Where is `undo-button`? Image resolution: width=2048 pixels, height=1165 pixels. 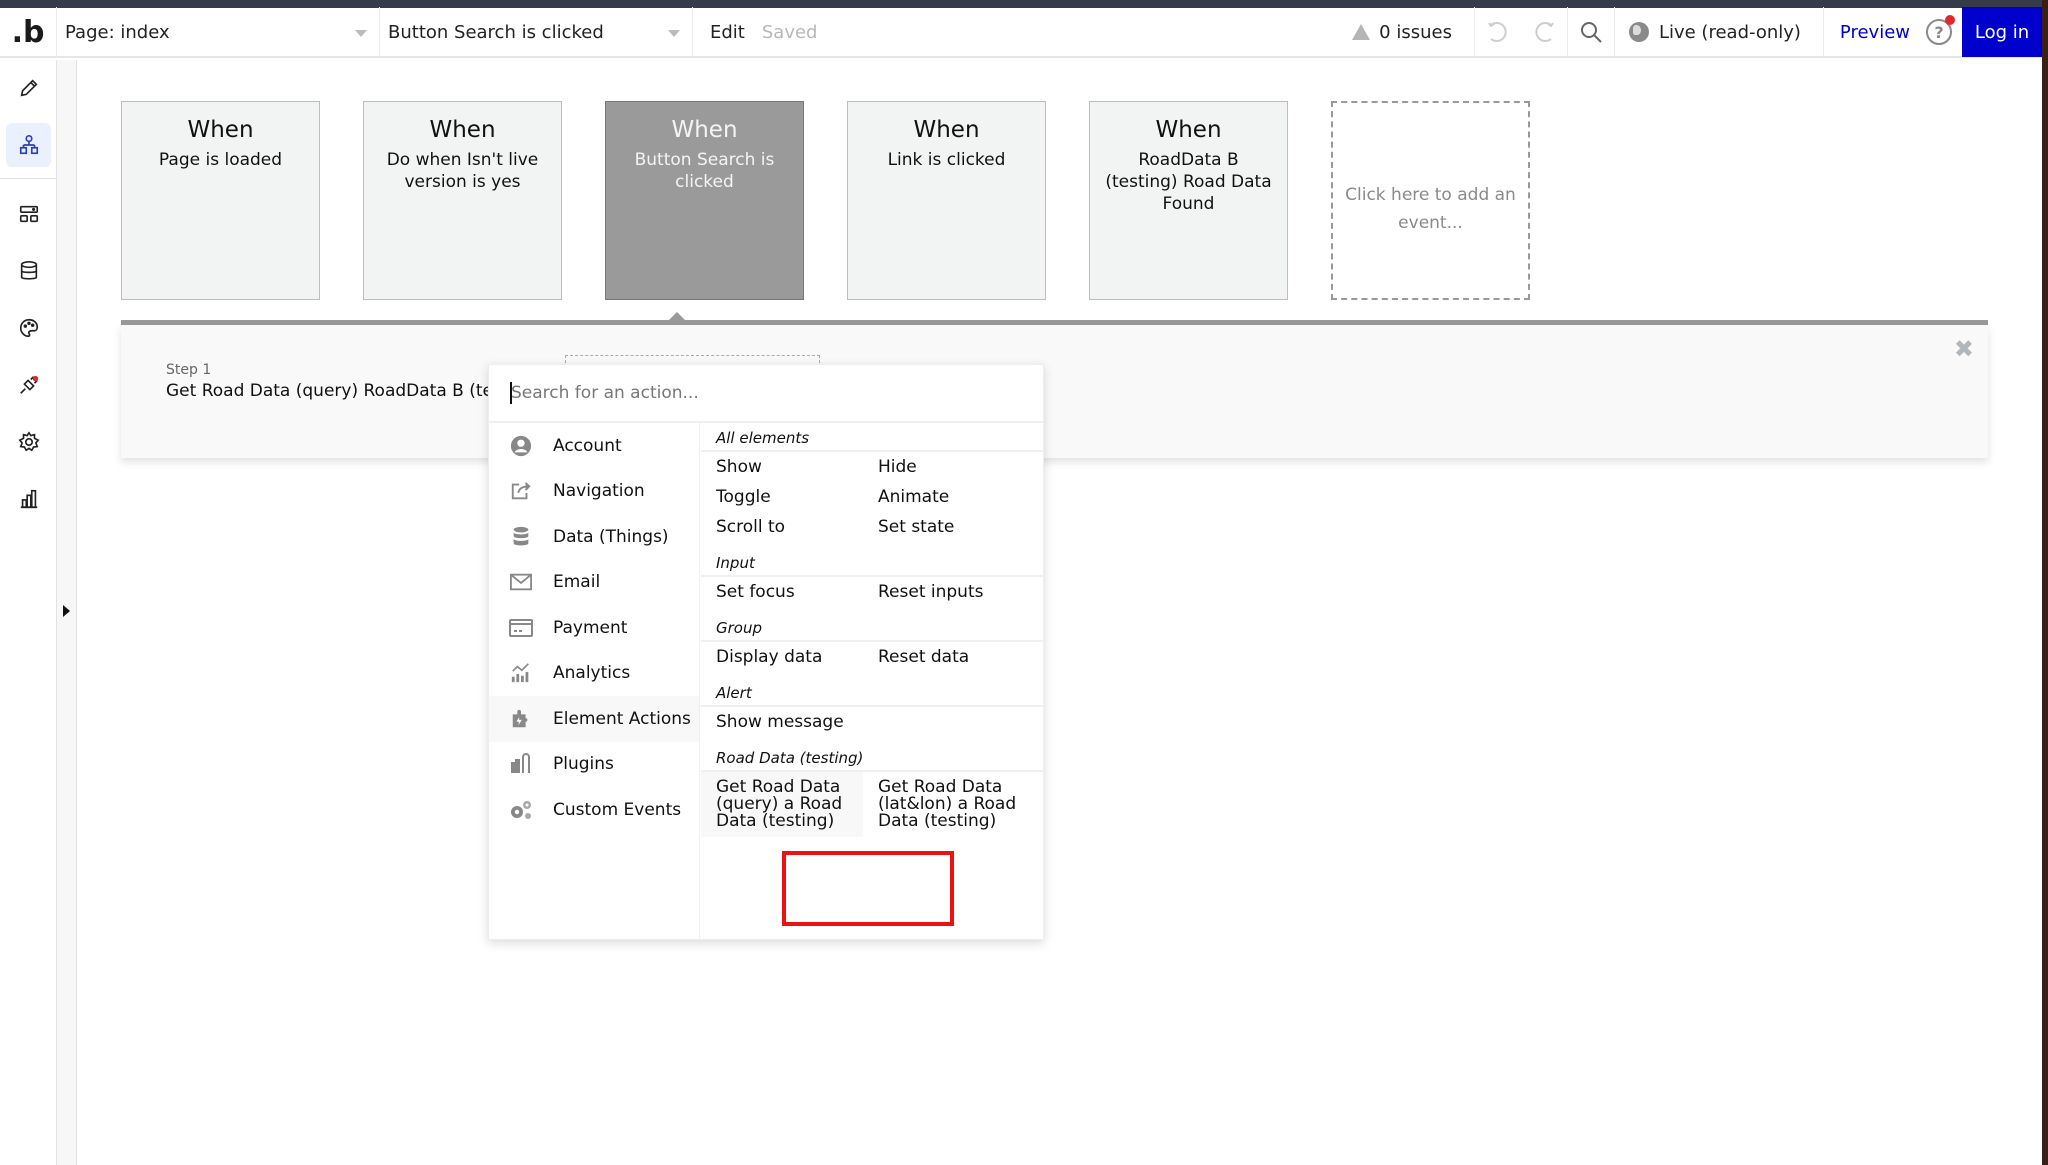
undo-button is located at coordinates (1498, 32).